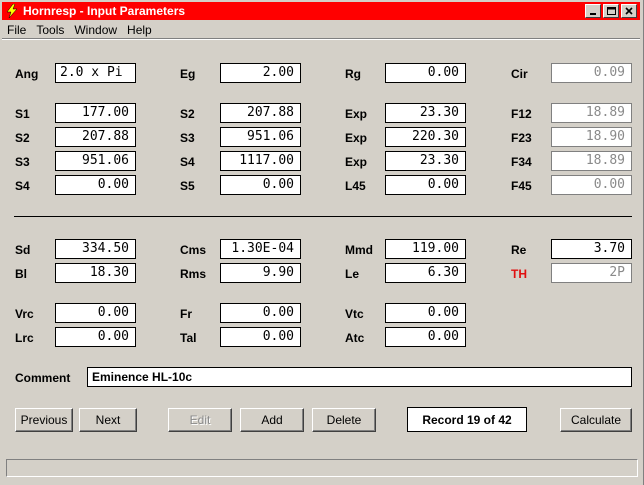 This screenshot has height=485, width=644. I want to click on vrc-field: 0.00, so click(95, 313).